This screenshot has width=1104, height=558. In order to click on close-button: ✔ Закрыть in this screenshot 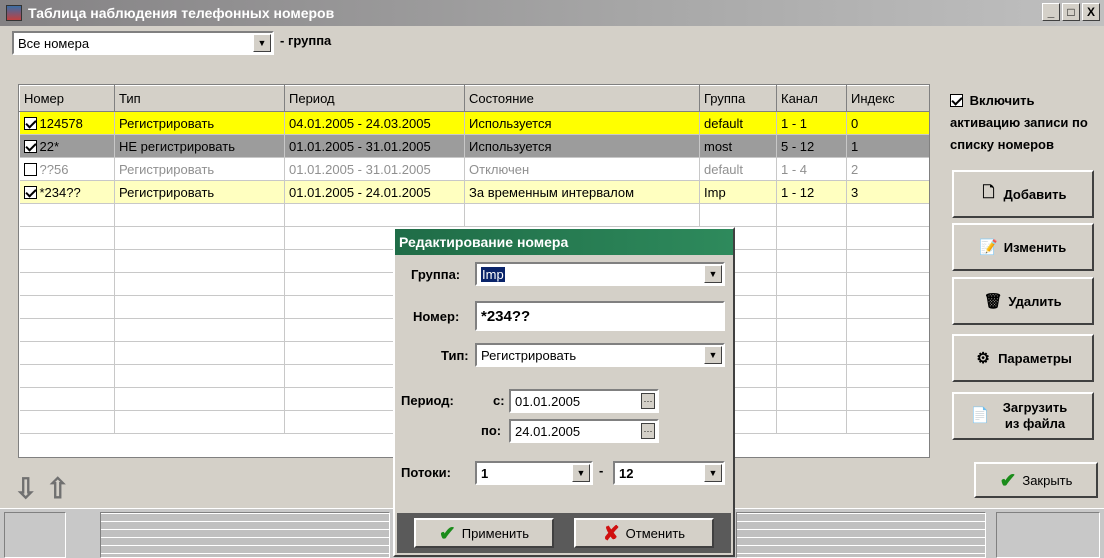, I will do `click(1036, 480)`.